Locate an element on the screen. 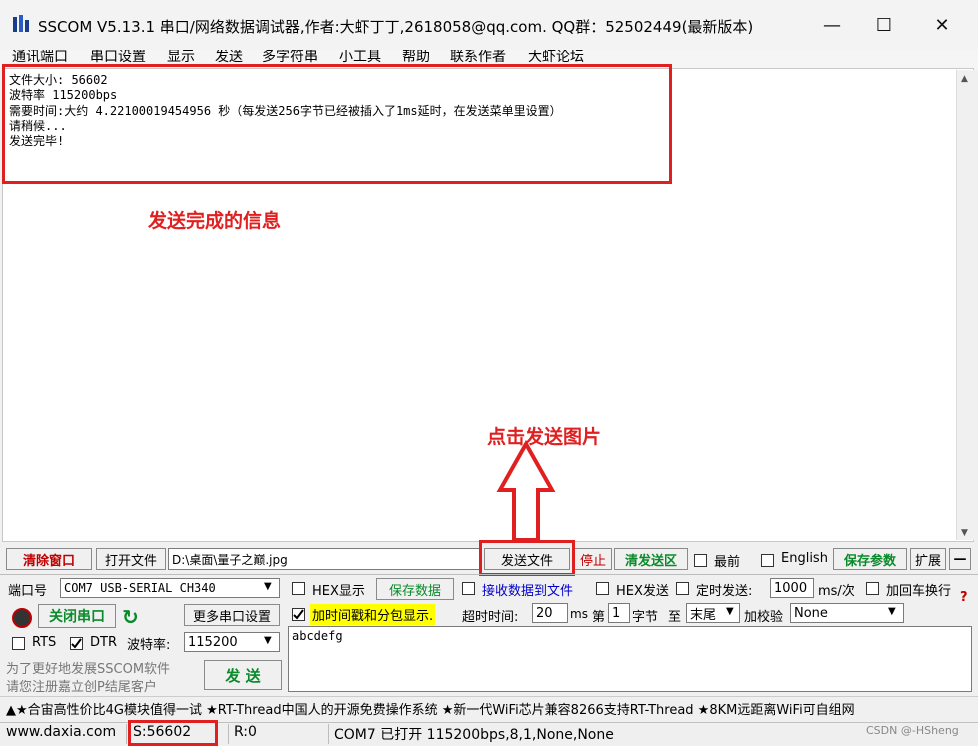 The width and height of the screenshot is (978, 746). timeout-input: 20 is located at coordinates (550, 613).